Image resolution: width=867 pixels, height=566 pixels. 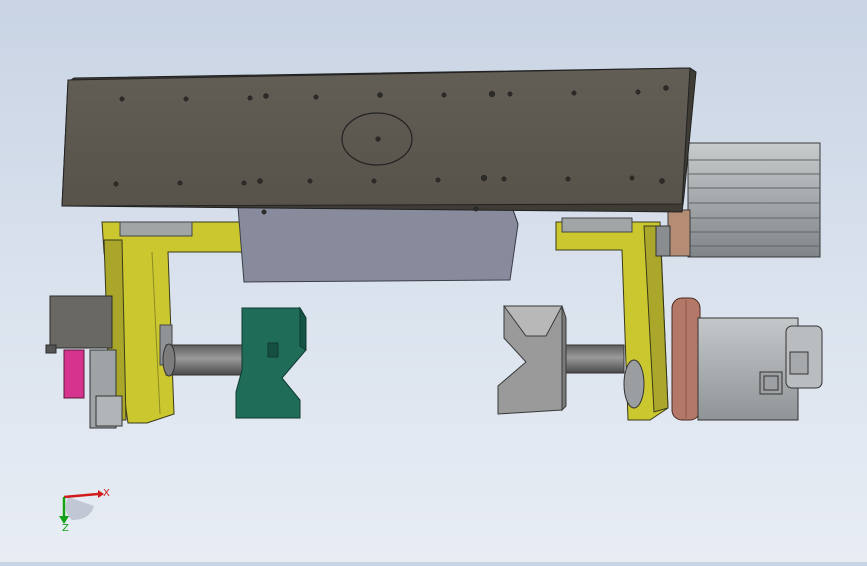 I want to click on guard-plate, so click(x=378, y=244).